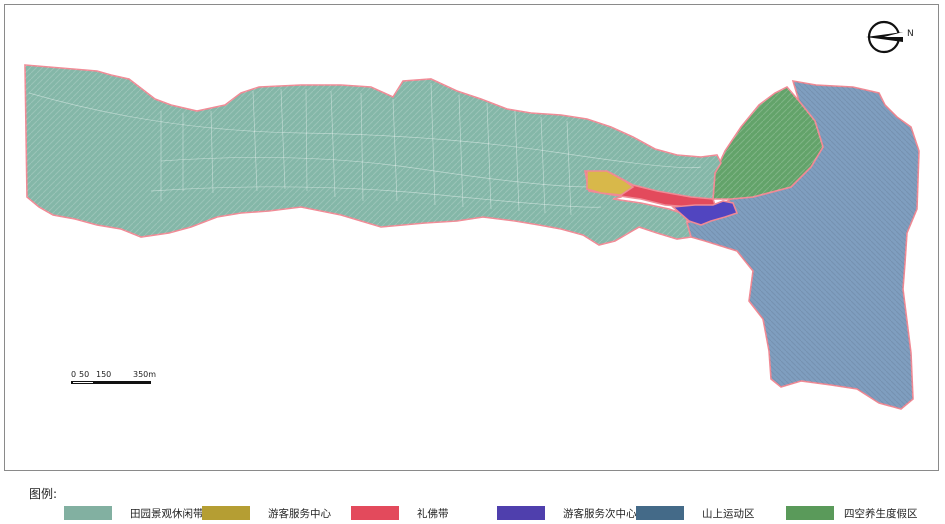 Image resolution: width=945 pixels, height=524 pixels. I want to click on compass-icon, so click(884, 37).